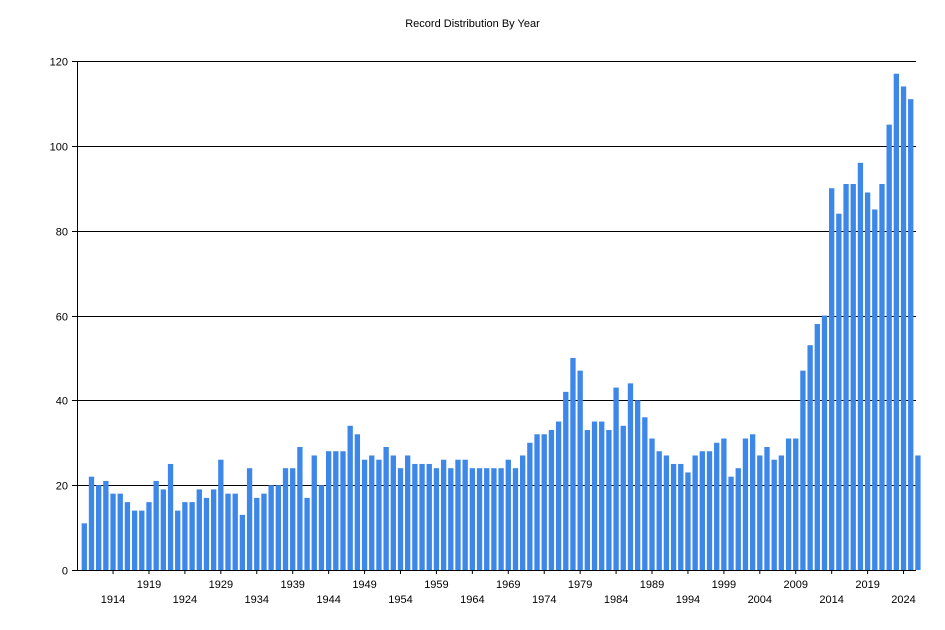  What do you see at coordinates (228, 531) in the screenshot?
I see `bar-1930` at bounding box center [228, 531].